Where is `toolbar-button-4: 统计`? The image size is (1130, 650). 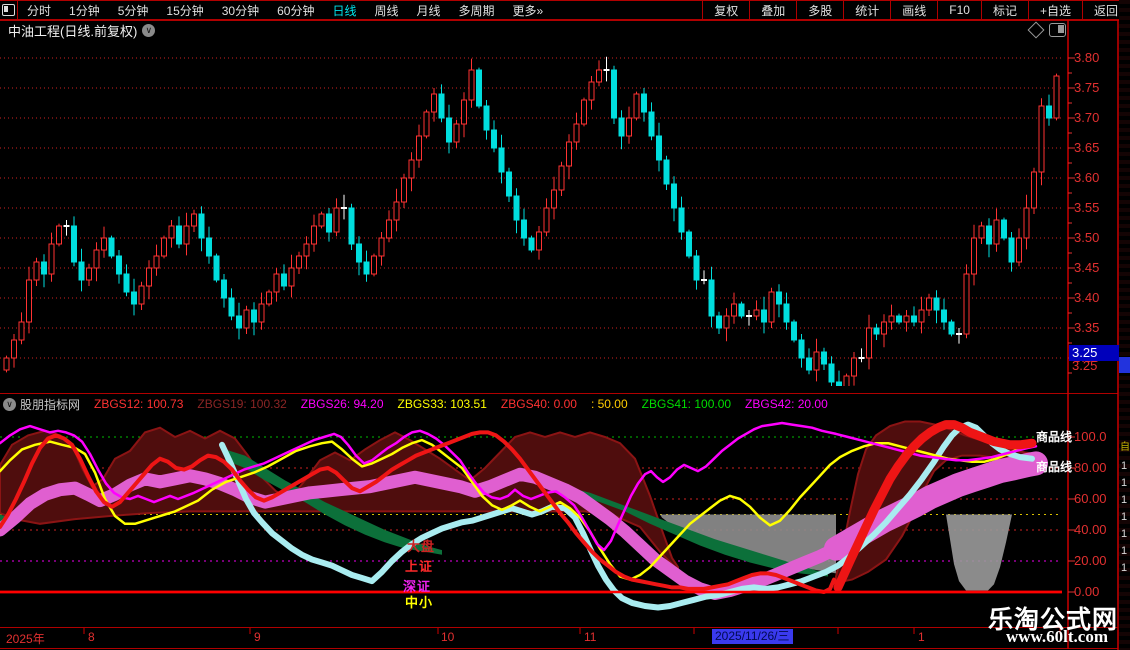
toolbar-button-4: 统计 is located at coordinates (866, 10).